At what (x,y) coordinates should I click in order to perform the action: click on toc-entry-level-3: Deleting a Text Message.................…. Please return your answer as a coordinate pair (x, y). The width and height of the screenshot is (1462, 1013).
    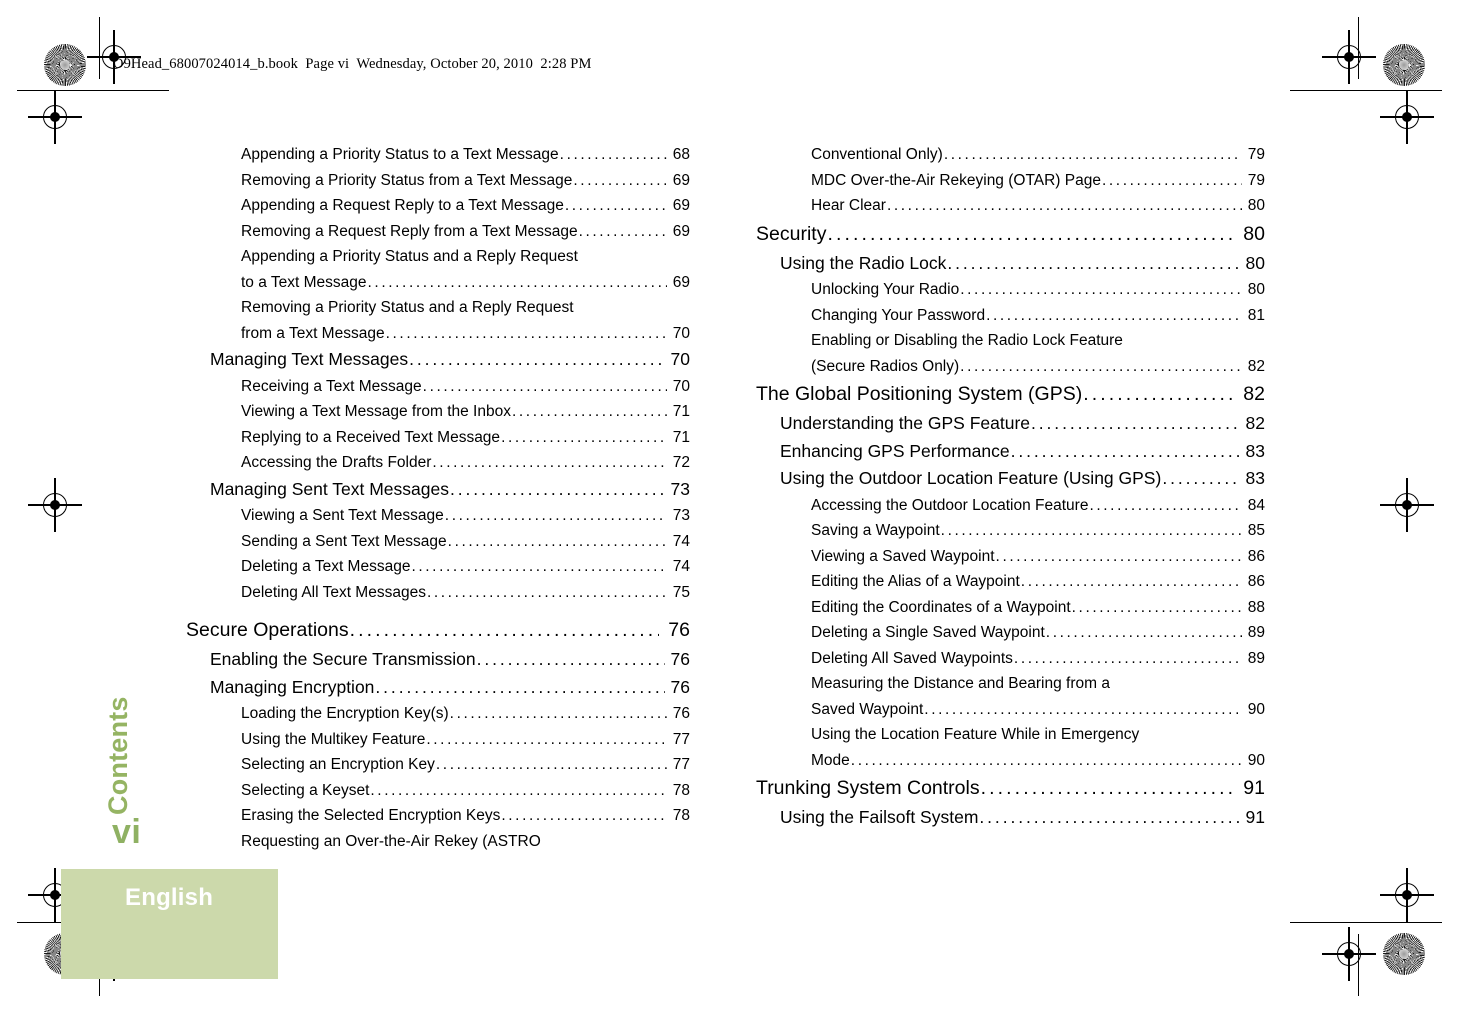
    Looking at the image, I should click on (438, 567).